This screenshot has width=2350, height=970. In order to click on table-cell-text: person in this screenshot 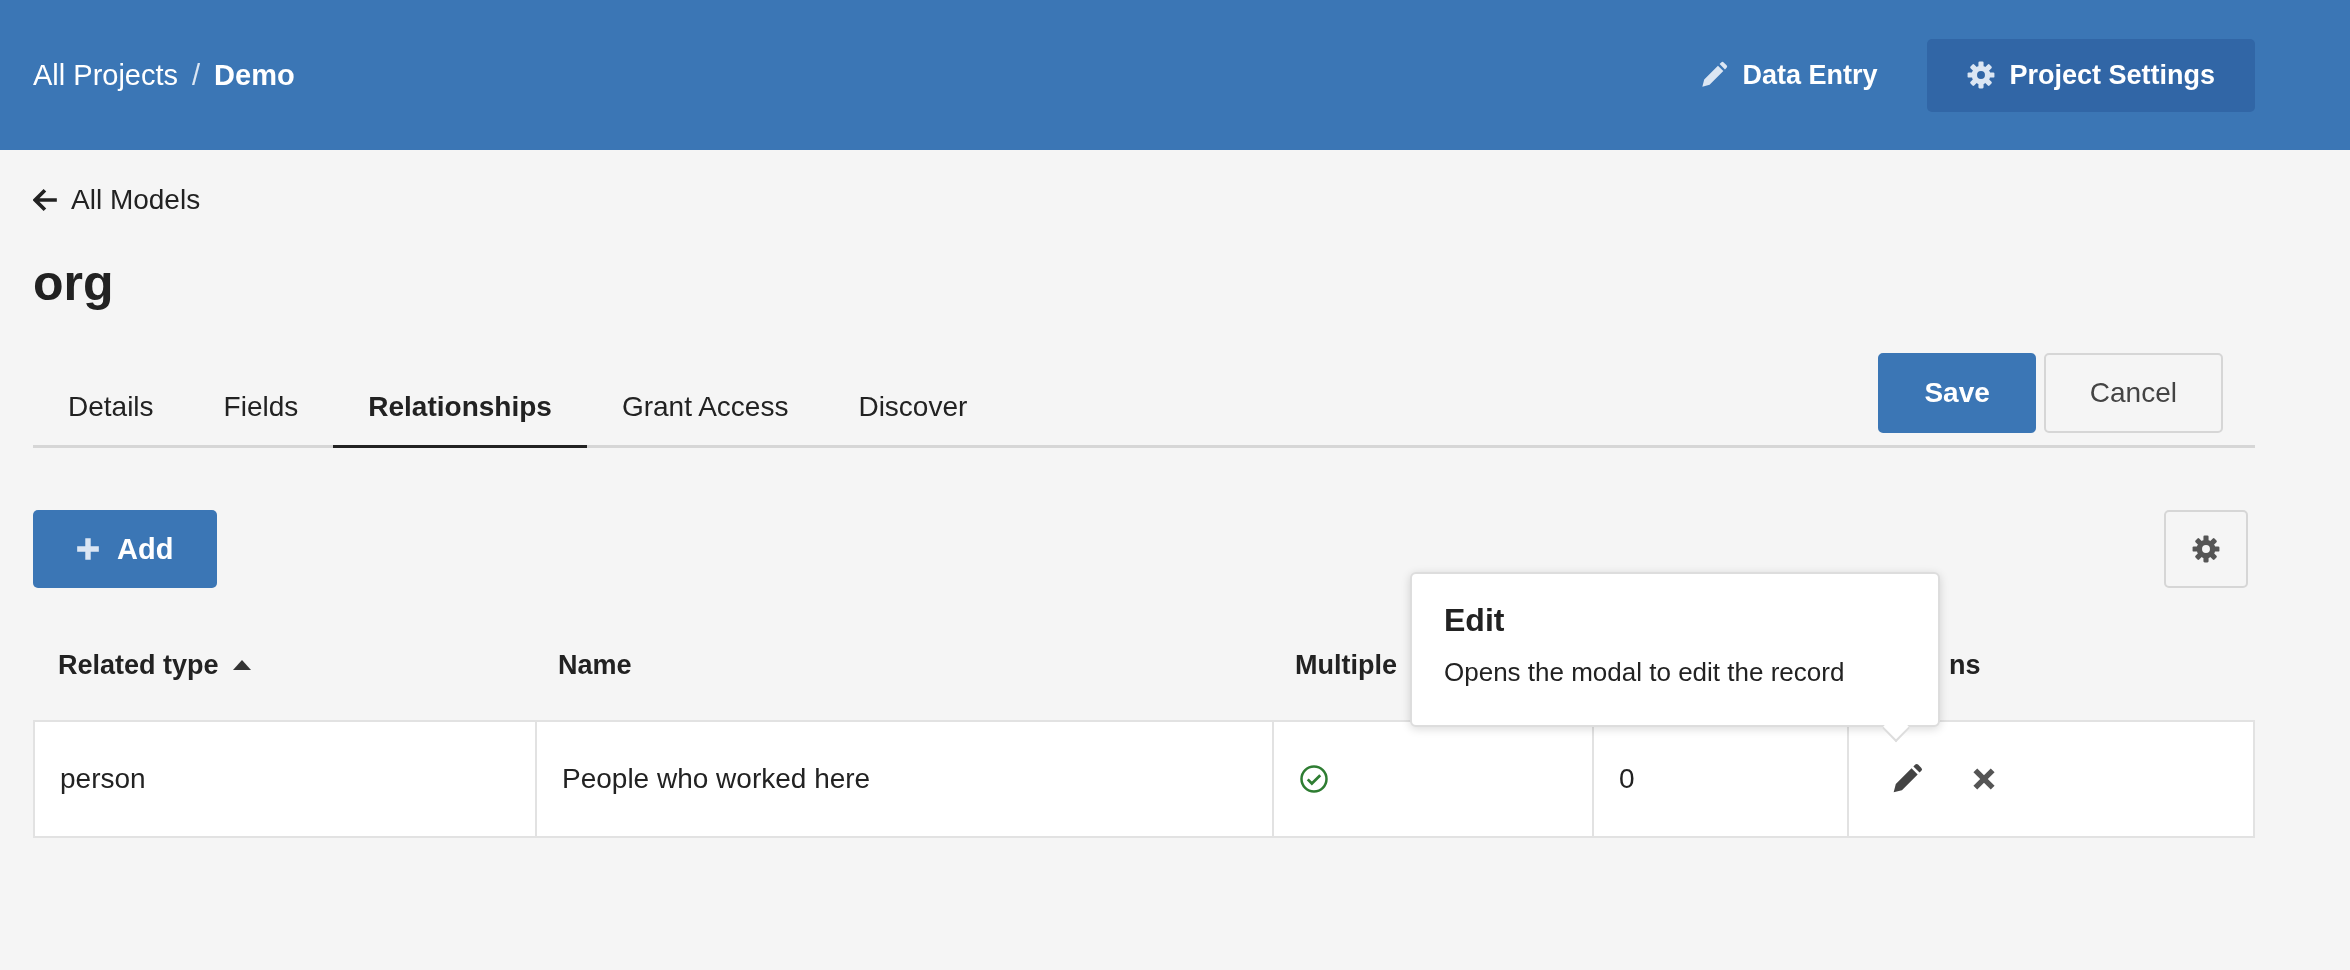, I will do `click(103, 779)`.